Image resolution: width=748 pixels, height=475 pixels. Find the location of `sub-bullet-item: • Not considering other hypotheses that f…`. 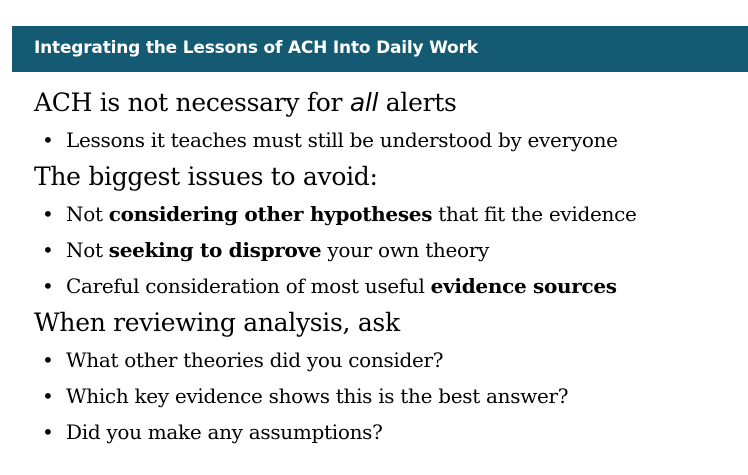

sub-bullet-item: • Not considering other hypotheses that f… is located at coordinates (389, 214).